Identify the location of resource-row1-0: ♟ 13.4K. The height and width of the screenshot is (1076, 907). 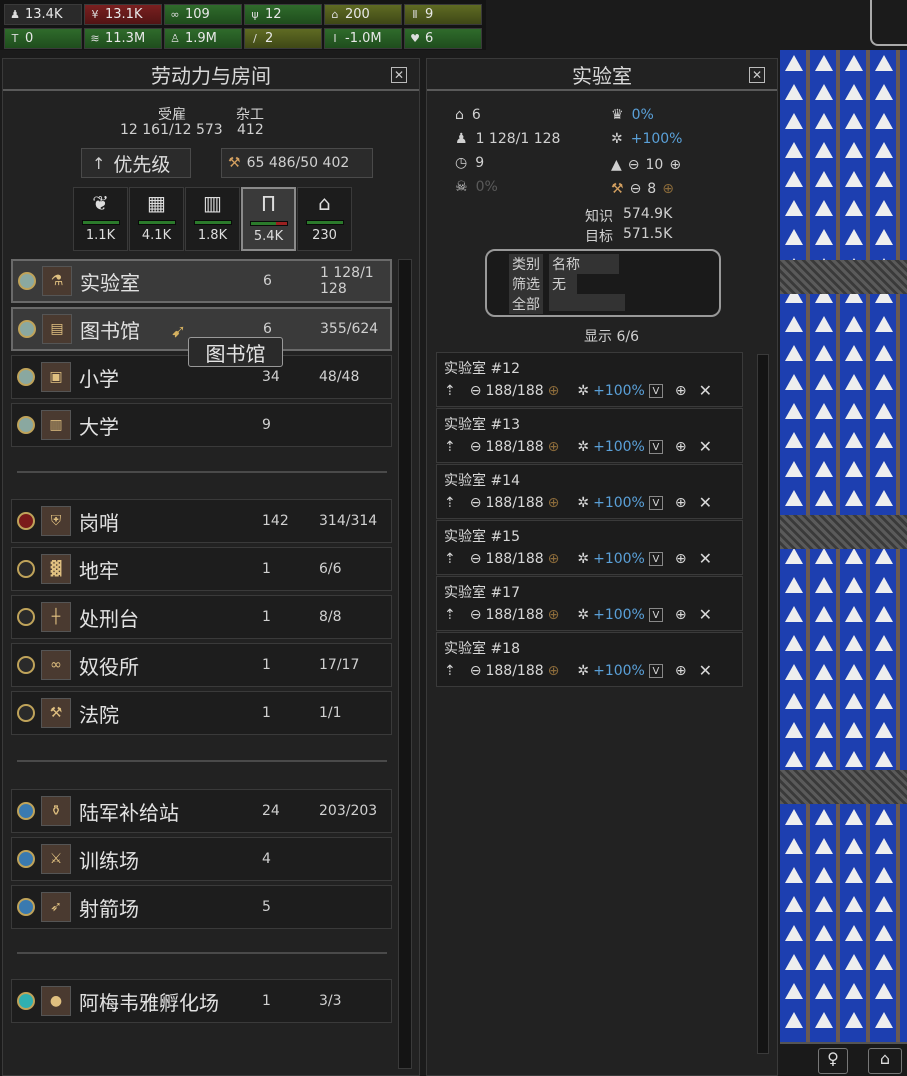
(43, 14).